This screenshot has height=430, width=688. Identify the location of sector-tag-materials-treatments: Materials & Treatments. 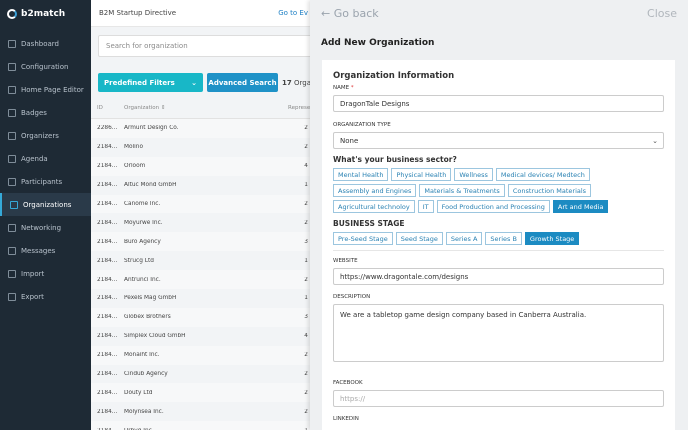
(462, 190).